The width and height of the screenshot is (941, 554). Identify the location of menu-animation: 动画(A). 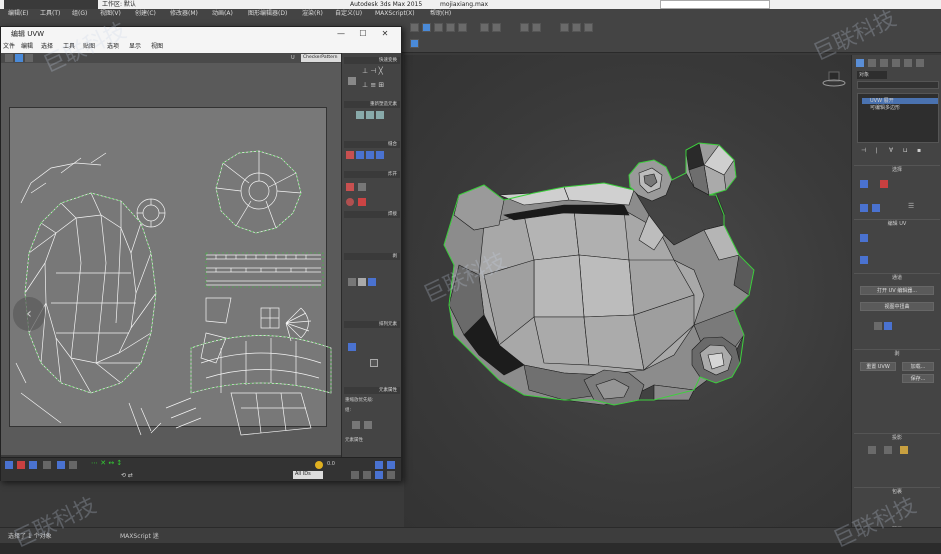
(222, 14).